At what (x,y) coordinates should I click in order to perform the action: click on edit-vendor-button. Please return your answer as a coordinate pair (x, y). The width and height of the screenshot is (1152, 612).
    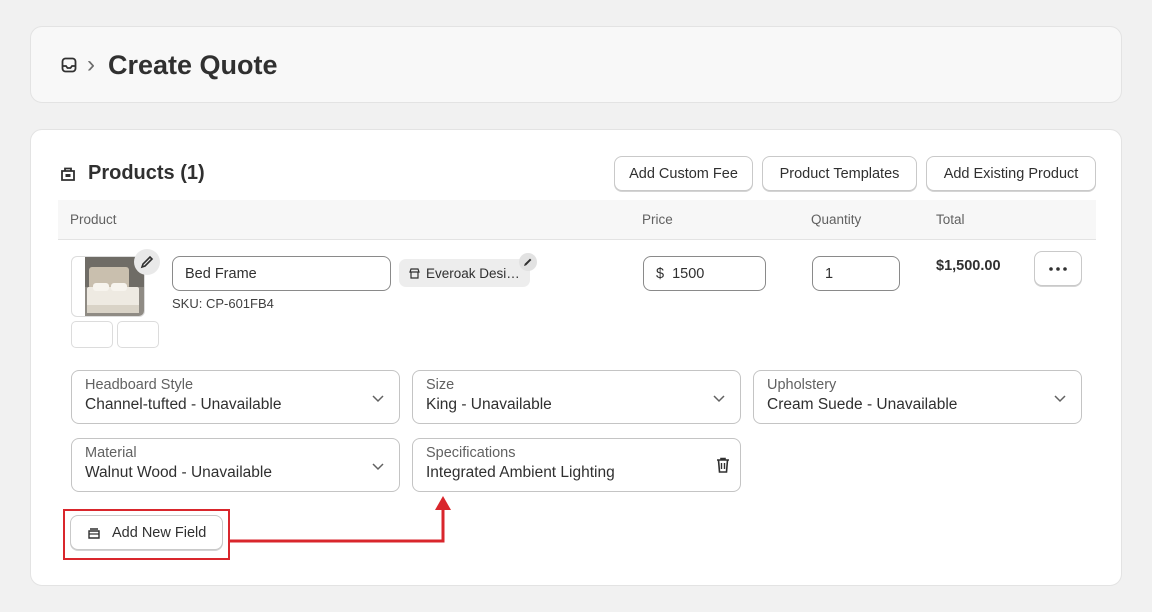
    Looking at the image, I should click on (528, 262).